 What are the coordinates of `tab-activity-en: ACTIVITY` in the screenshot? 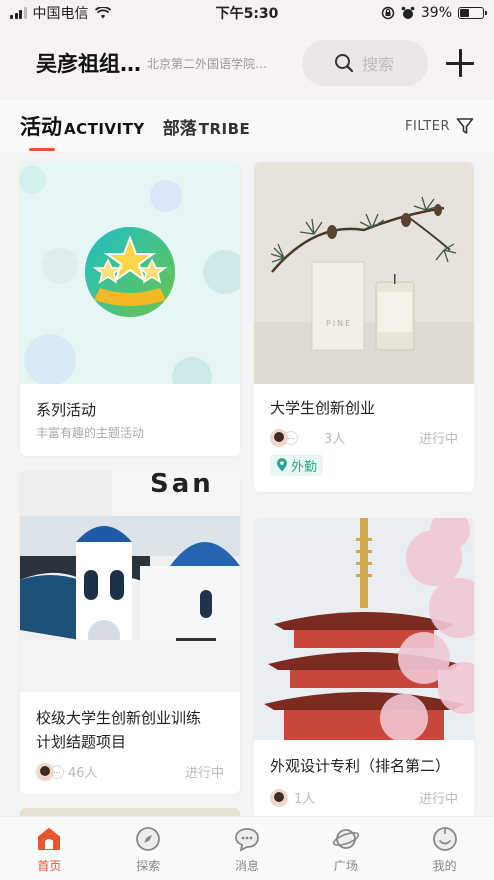 It's located at (104, 129).